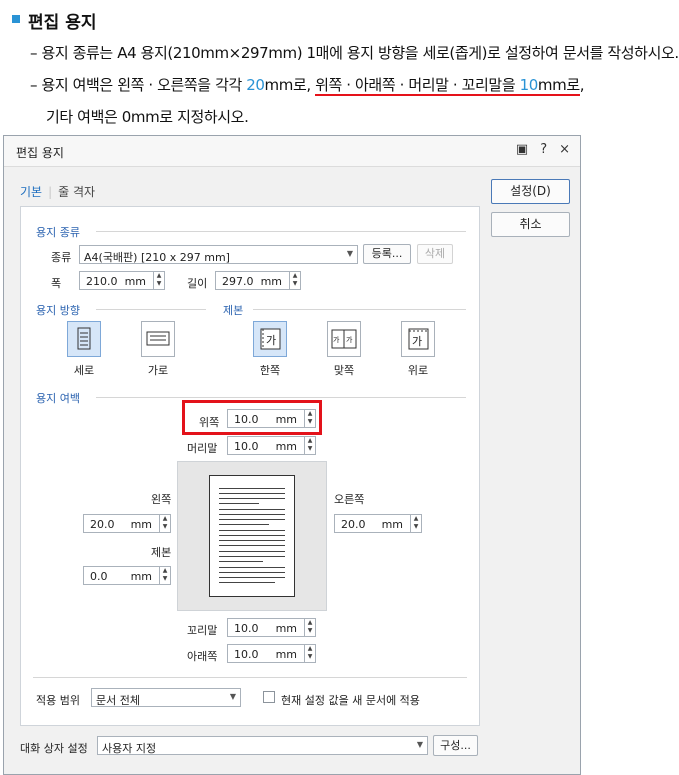 Image resolution: width=679 pixels, height=775 pixels. I want to click on binding-top-icon: 가, so click(418, 339).